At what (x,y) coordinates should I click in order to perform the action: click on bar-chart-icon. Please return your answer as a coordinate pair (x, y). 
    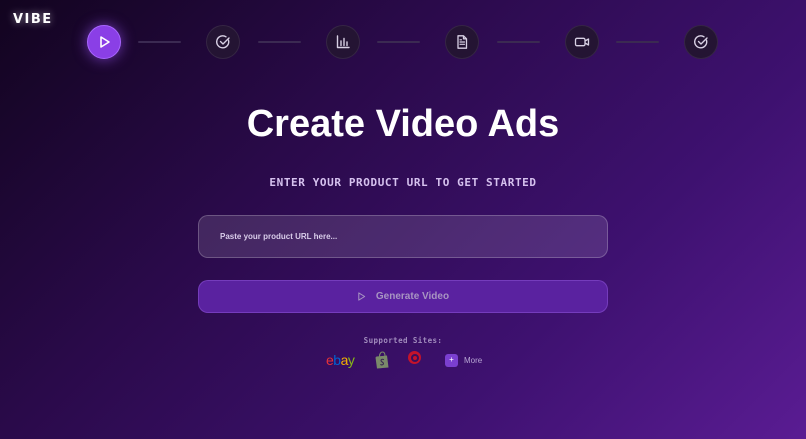
    Looking at the image, I should click on (343, 42).